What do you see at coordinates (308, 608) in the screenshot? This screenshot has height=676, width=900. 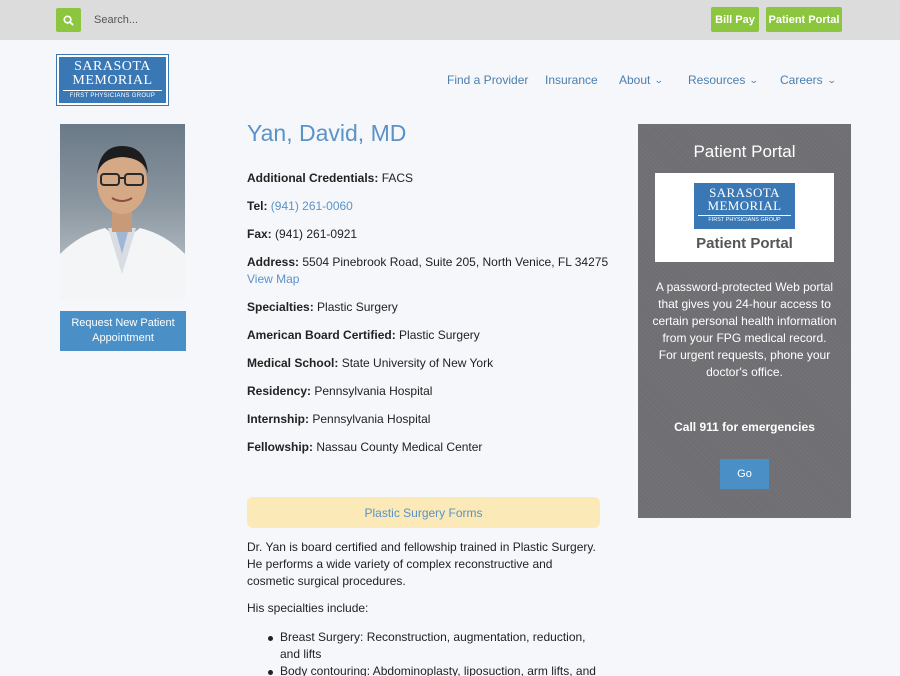 I see `bio-specialties-intro: His specialties include:` at bounding box center [308, 608].